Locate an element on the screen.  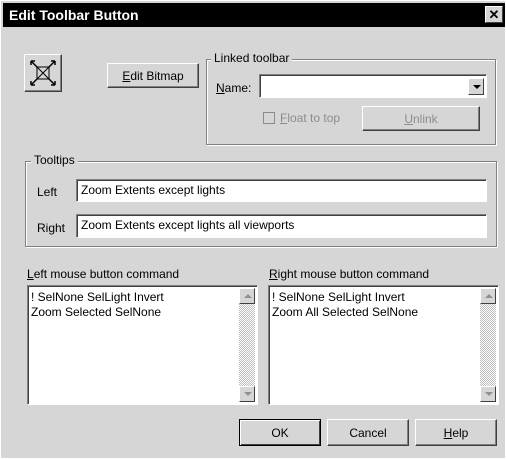
unlink-button: Unlink is located at coordinates (421, 118).